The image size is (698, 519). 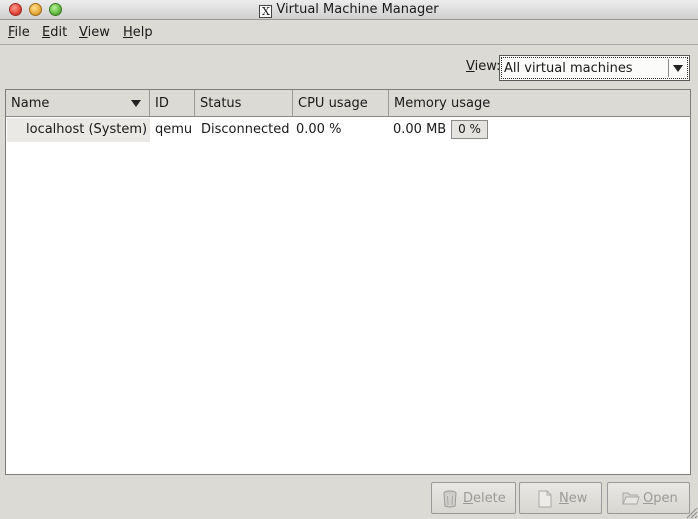 What do you see at coordinates (357, 9) in the screenshot?
I see `window-title: Virtual Machine Manager` at bounding box center [357, 9].